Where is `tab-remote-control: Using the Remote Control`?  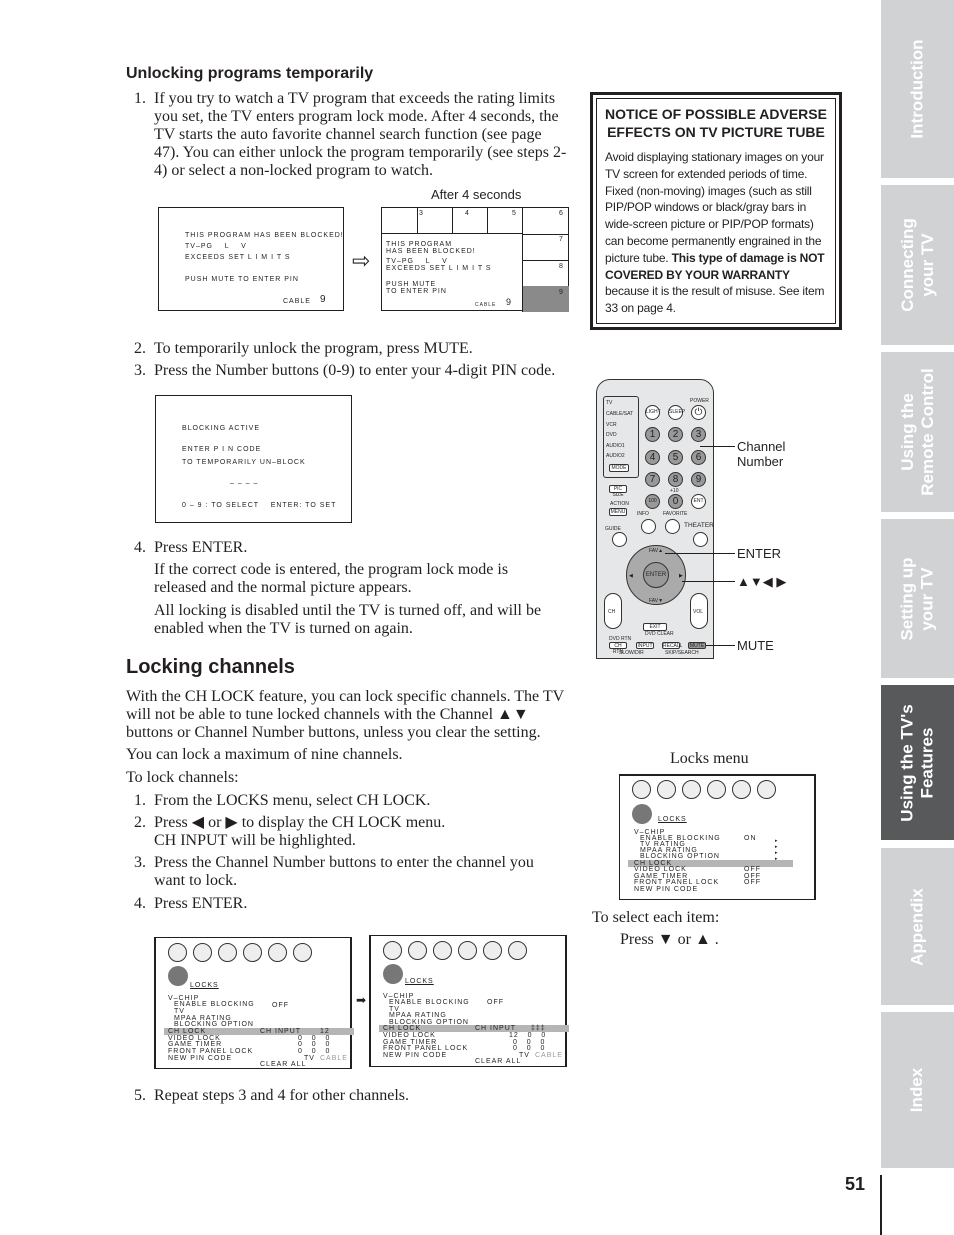
tab-remote-control: Using the Remote Control is located at coordinates (917, 432).